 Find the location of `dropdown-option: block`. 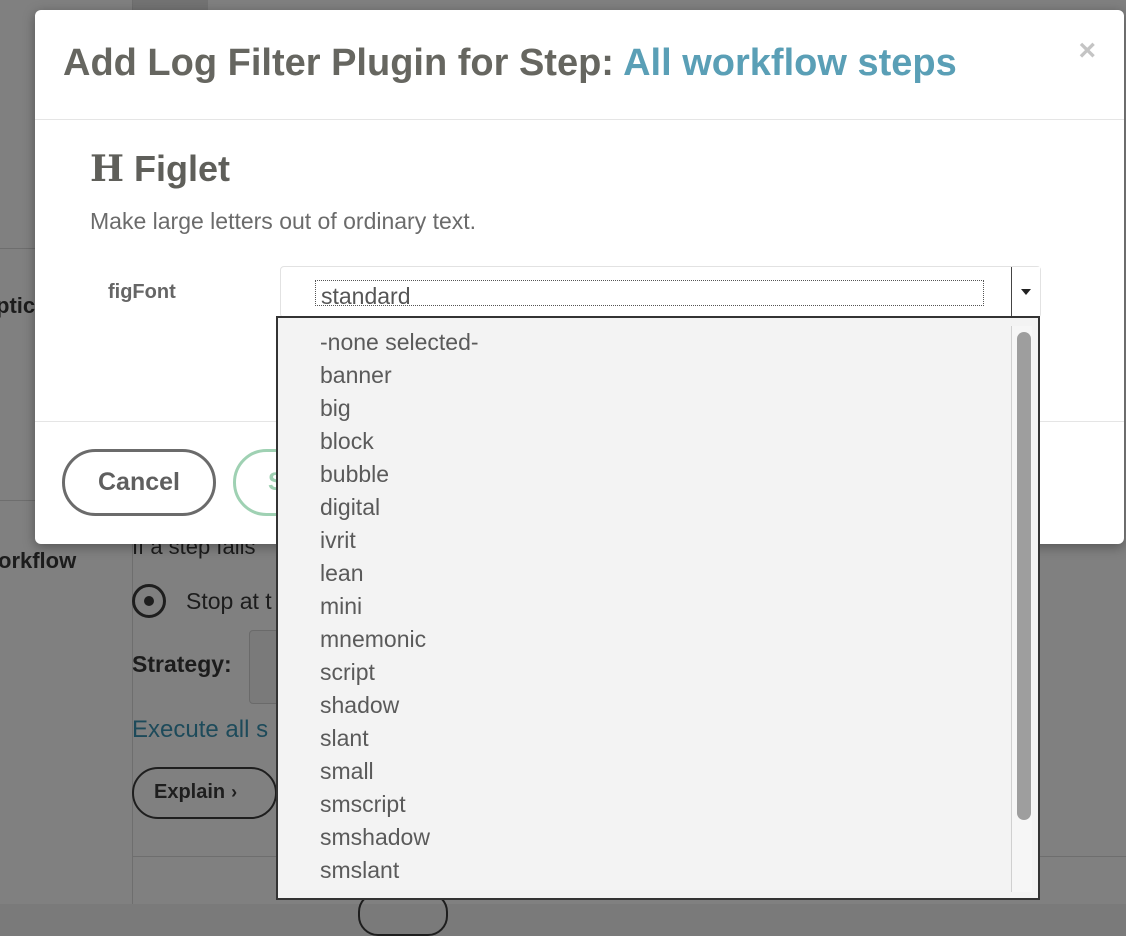

dropdown-option: block is located at coordinates (643, 441).